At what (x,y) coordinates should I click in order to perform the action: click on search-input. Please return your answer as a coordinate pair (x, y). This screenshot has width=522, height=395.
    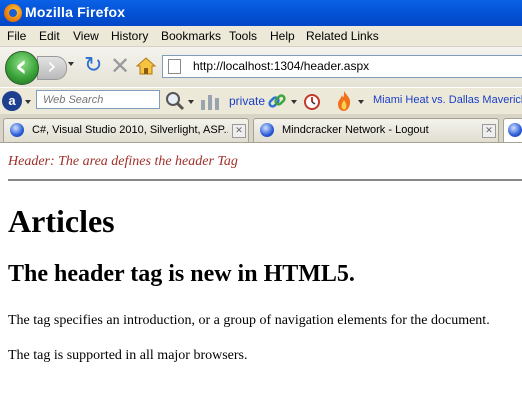
    Looking at the image, I should click on (98, 99).